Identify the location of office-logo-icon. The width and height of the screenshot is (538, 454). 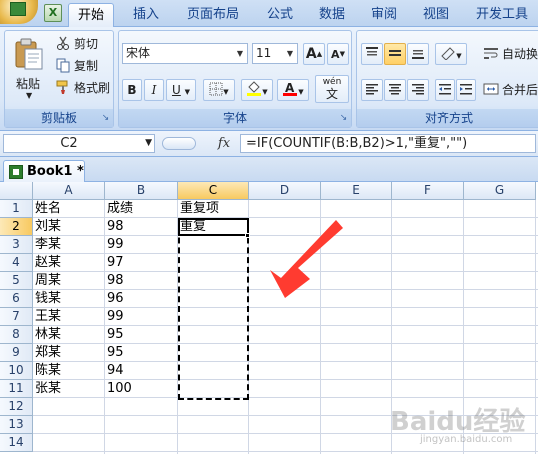
(18, 9).